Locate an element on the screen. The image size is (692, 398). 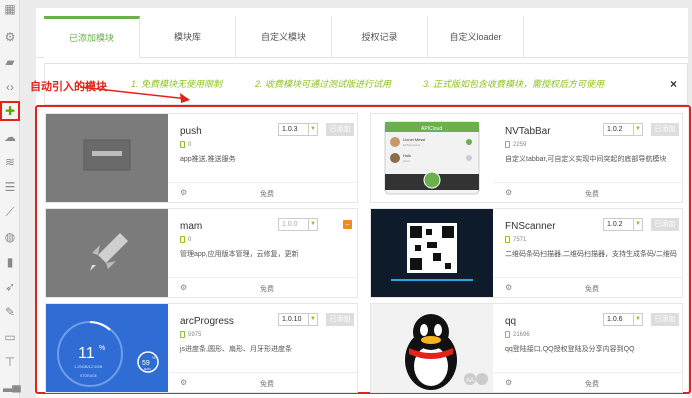
module-thumbnail: 11 % 1.29GB/12.5GB STORAGE 59 % RAM is located at coordinates (107, 348).